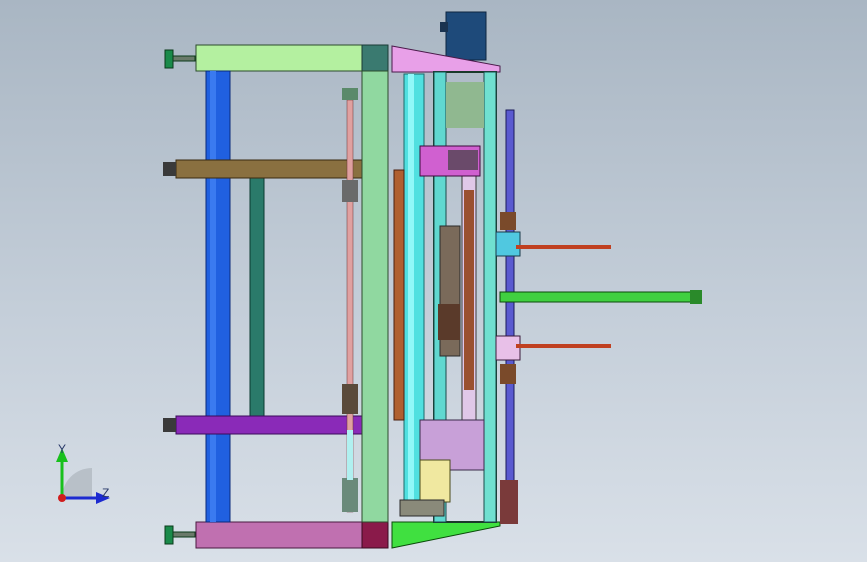 This screenshot has height=562, width=867. What do you see at coordinates (600, 297) in the screenshot?
I see `green-arm` at bounding box center [600, 297].